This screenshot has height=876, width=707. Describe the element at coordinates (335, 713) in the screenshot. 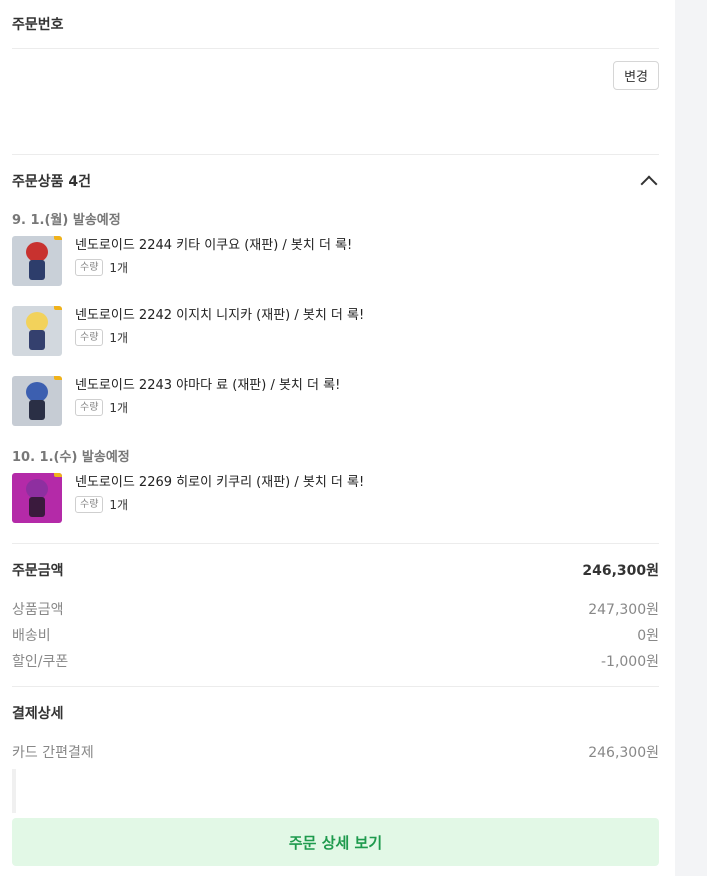

I see `payment-detail-header: 결제상세` at that location.